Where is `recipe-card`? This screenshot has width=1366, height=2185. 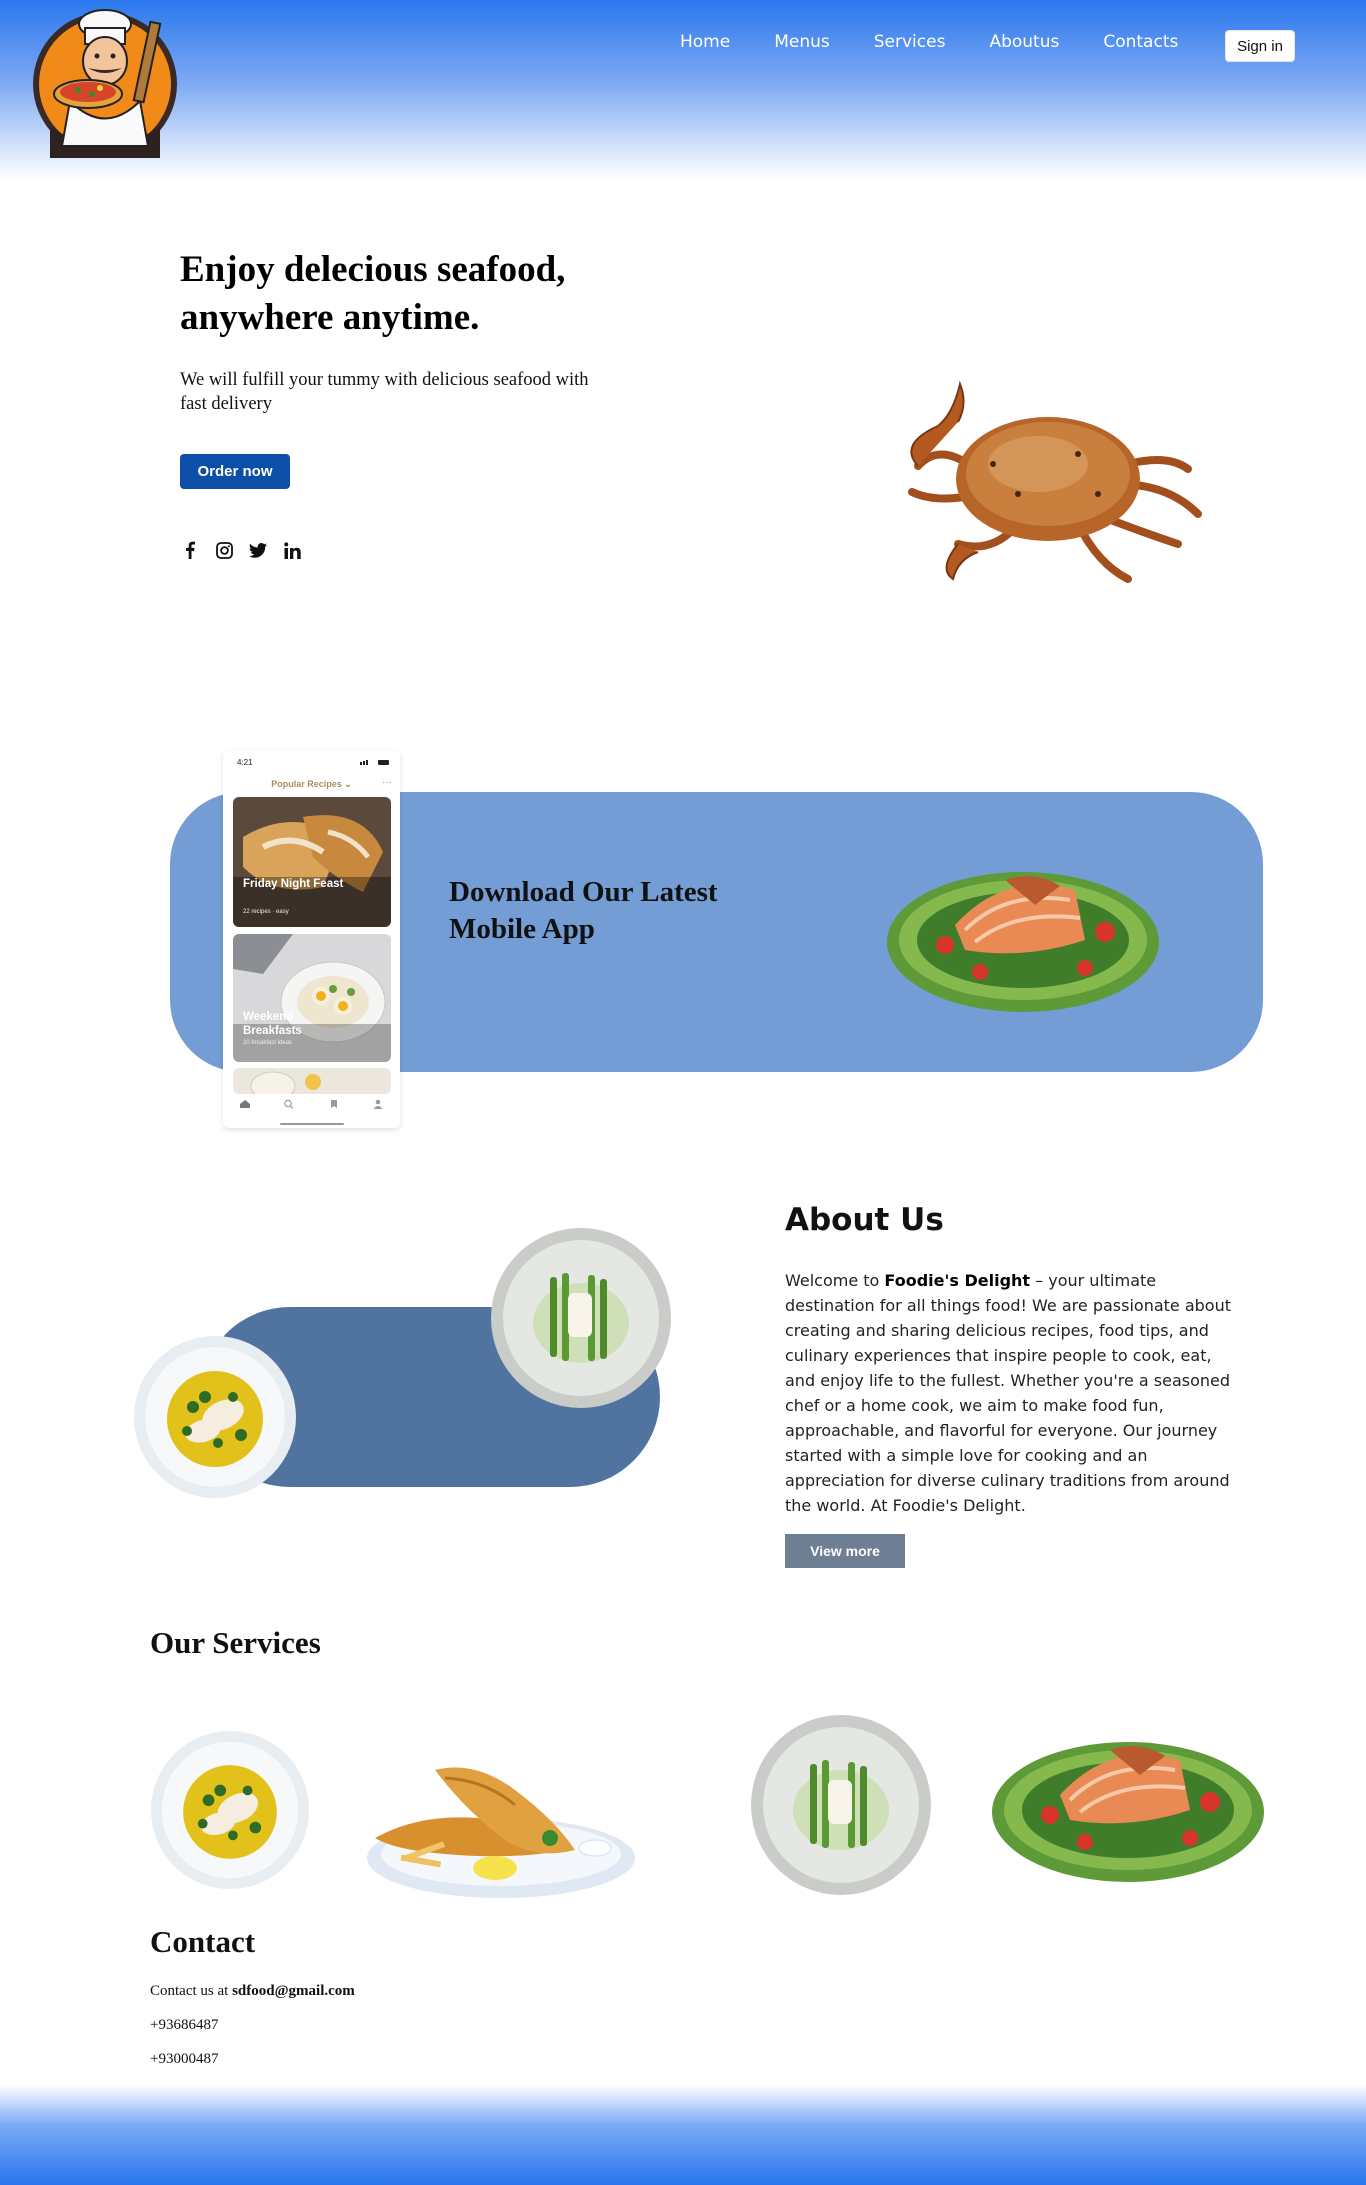 recipe-card is located at coordinates (312, 1081).